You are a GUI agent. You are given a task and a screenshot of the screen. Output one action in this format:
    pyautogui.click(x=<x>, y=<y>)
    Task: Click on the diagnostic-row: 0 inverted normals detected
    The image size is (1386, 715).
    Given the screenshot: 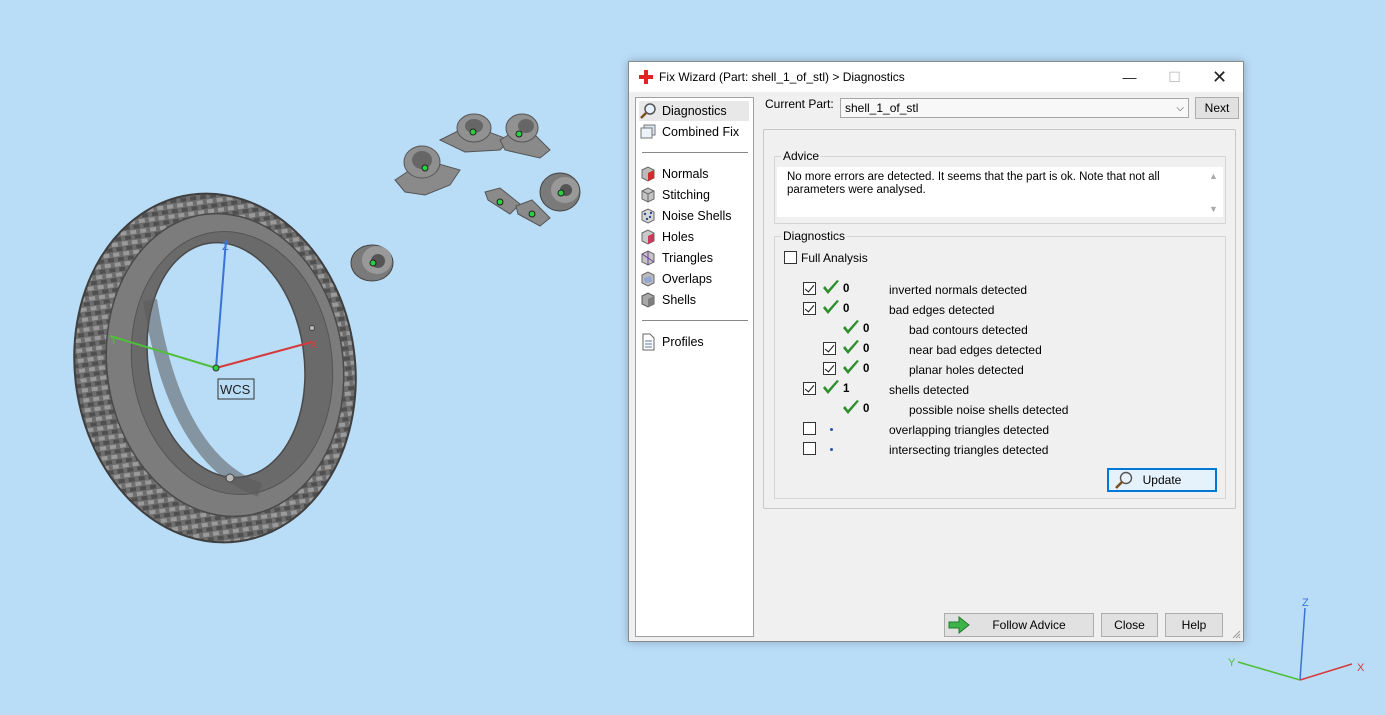 What is the action you would take?
    pyautogui.click(x=995, y=289)
    